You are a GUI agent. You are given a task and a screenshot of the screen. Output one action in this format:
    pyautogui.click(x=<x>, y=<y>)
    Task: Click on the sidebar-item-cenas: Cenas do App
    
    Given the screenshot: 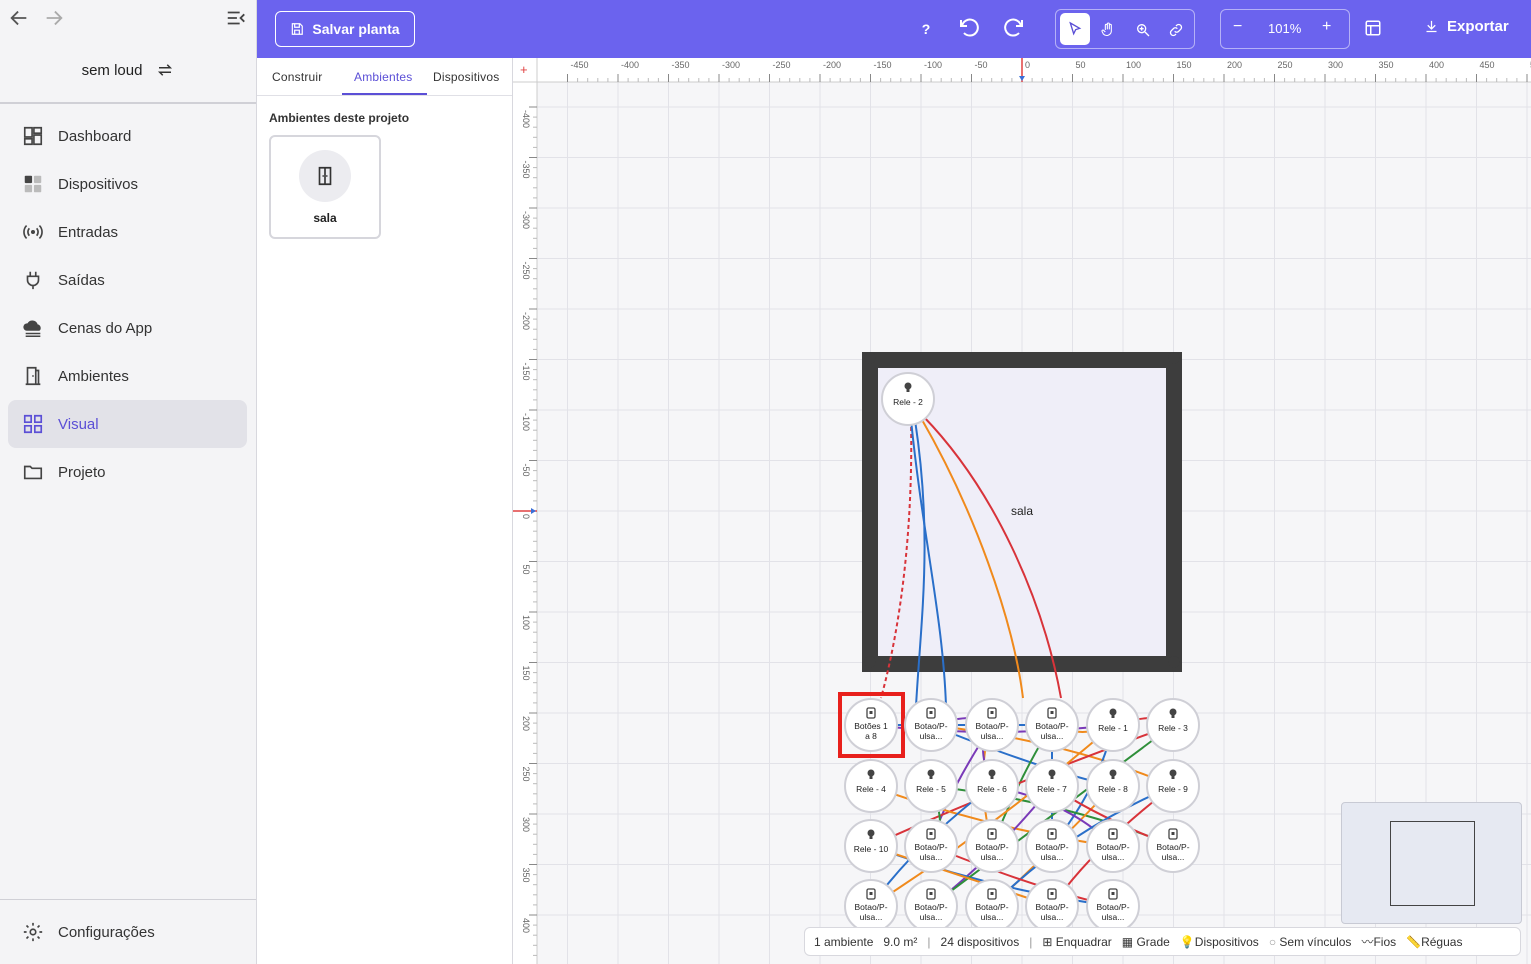 What is the action you would take?
    pyautogui.click(x=127, y=328)
    